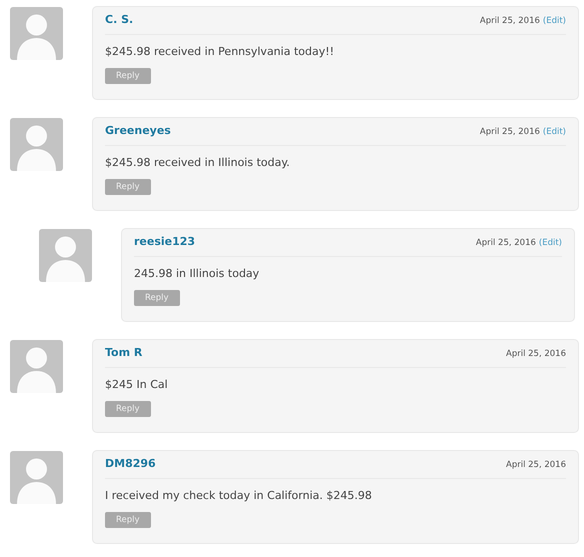 This screenshot has height=557, width=584. I want to click on author-link: Greeneyes, so click(138, 130).